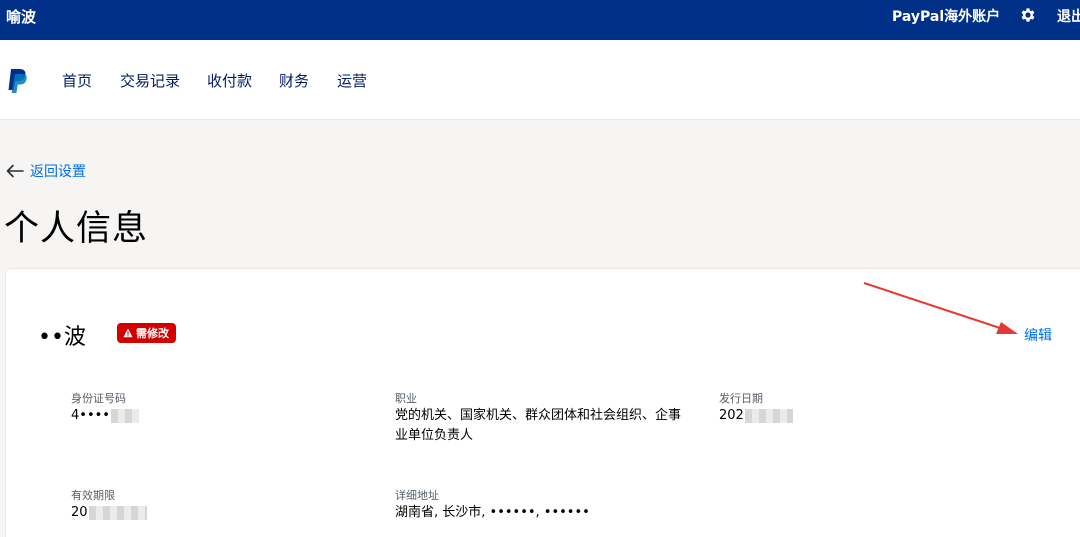 This screenshot has height=537, width=1080. I want to click on nav-item-activity: 交易记录, so click(150, 80).